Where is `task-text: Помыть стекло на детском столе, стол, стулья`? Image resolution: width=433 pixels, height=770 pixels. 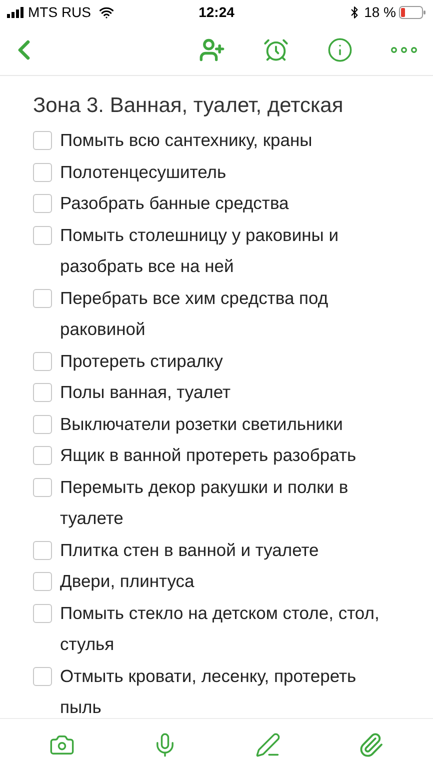
task-text: Помыть стекло на детском столе, стол, стулья is located at coordinates (220, 629).